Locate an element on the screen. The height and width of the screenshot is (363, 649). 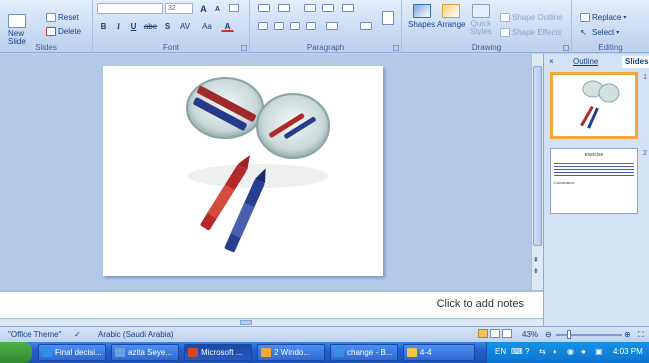
slide-thumbnail-2-bullet: Conclusion is located at coordinates (564, 182).